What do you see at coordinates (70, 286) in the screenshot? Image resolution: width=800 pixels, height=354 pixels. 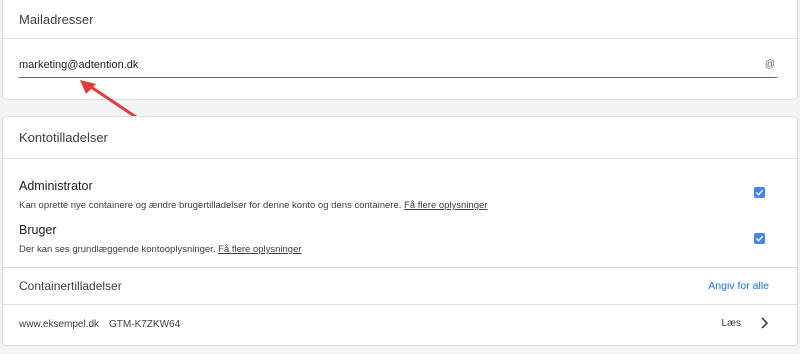 I see `container-permissions-title: Containertilladelser` at bounding box center [70, 286].